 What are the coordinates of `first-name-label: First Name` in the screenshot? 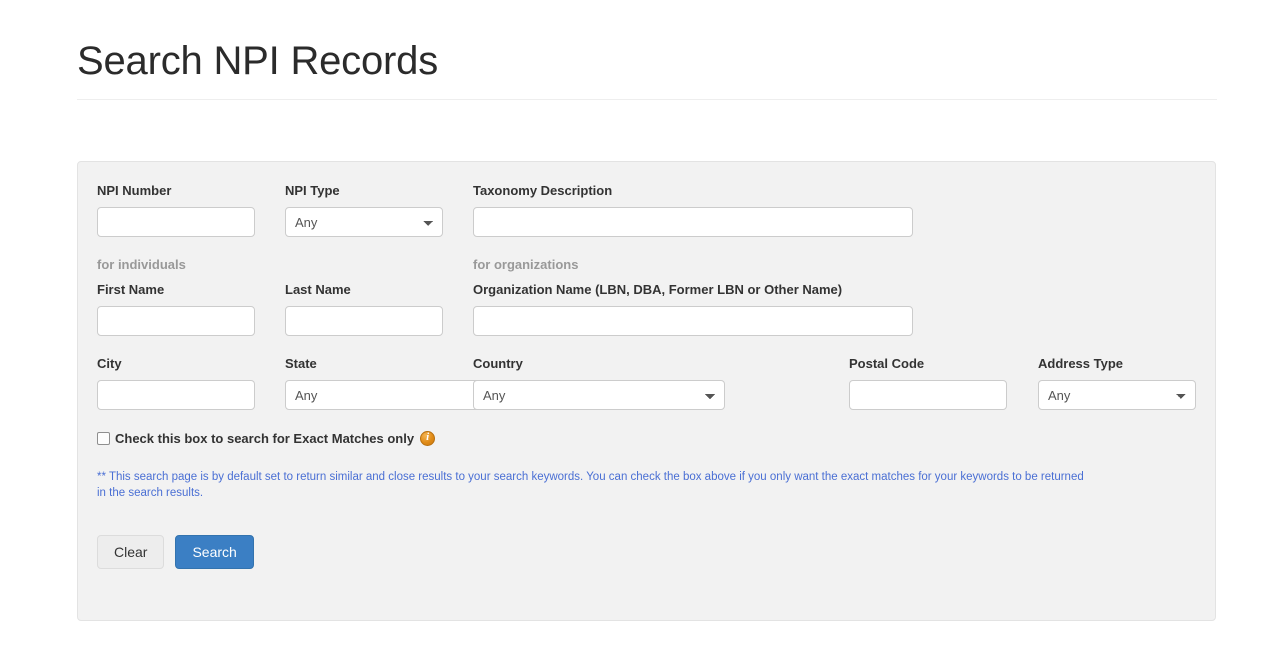 It's located at (131, 289).